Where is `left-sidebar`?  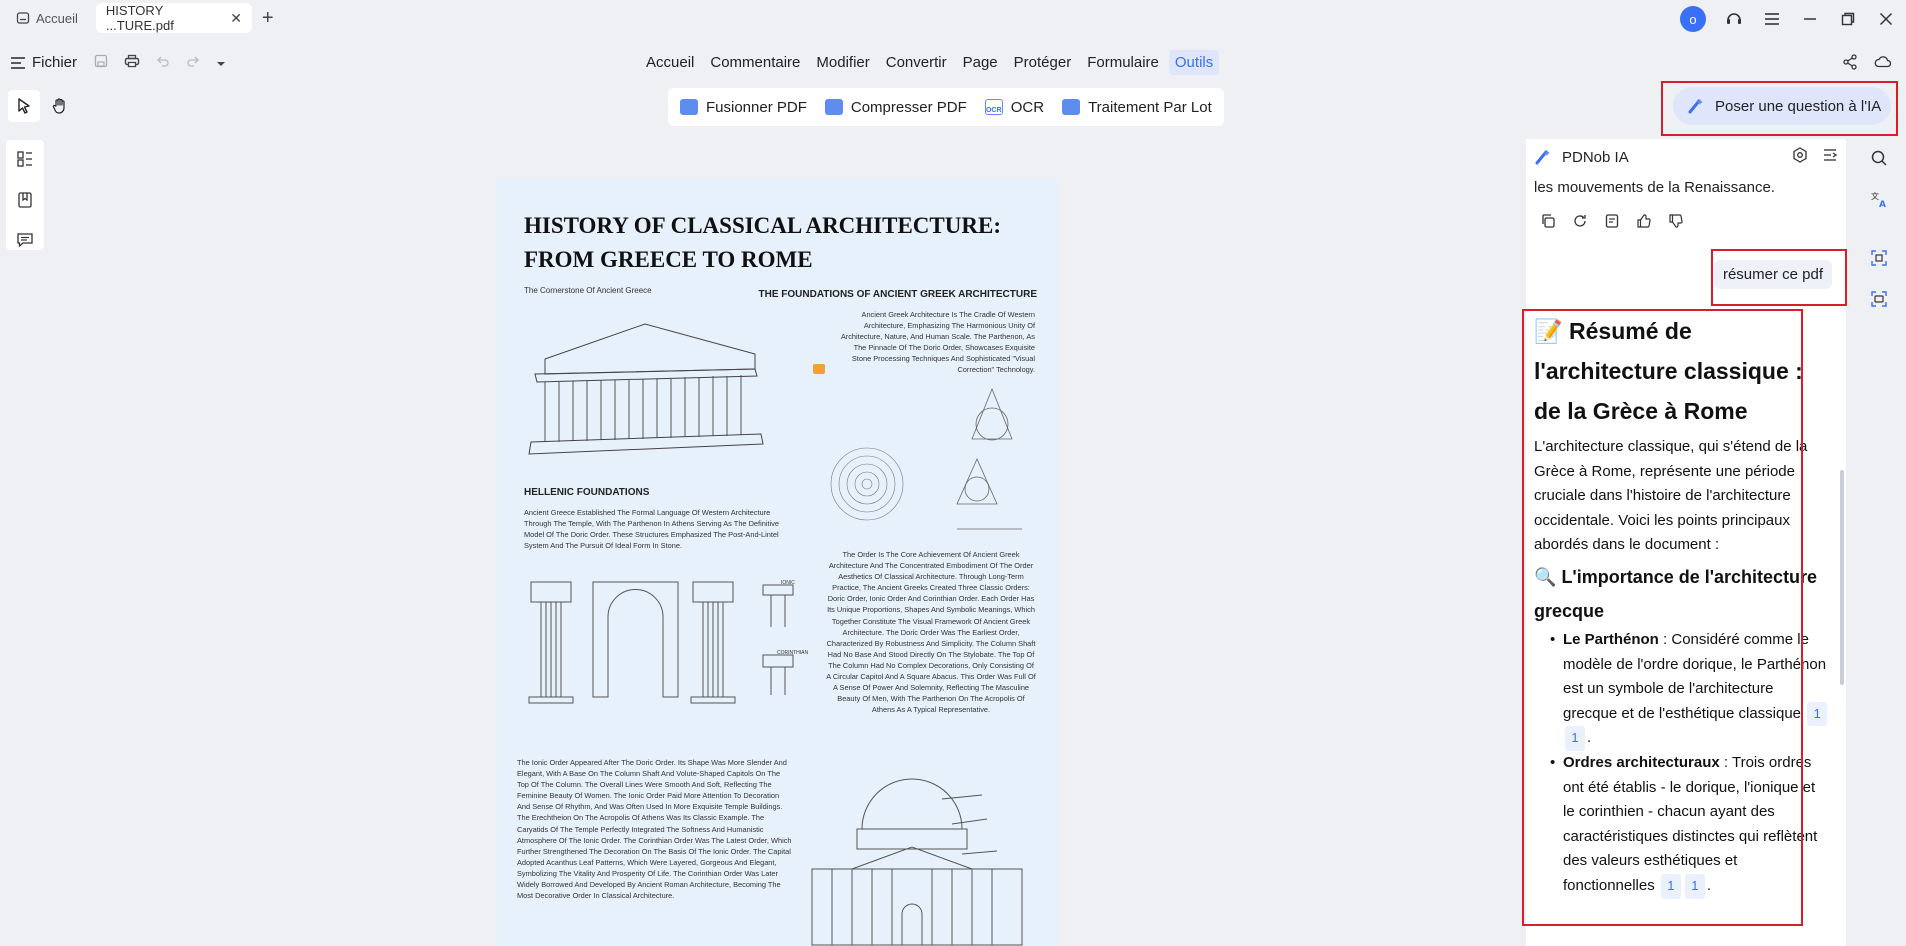 left-sidebar is located at coordinates (25, 195).